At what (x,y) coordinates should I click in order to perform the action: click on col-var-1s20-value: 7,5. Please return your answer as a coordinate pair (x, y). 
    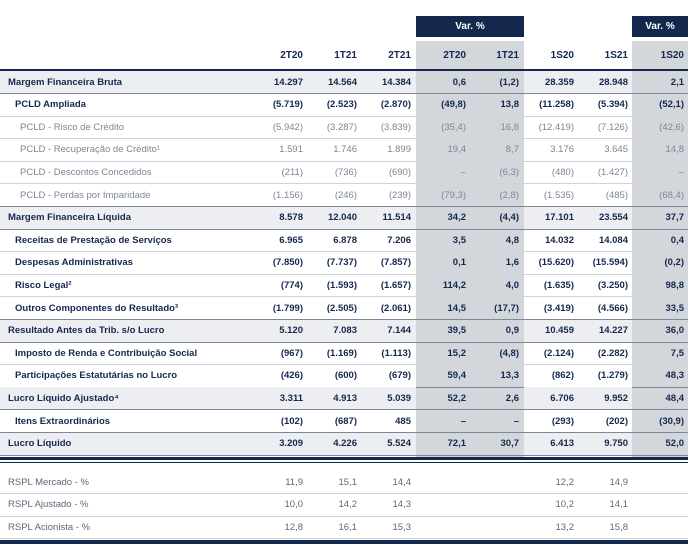
    Looking at the image, I should click on (677, 353).